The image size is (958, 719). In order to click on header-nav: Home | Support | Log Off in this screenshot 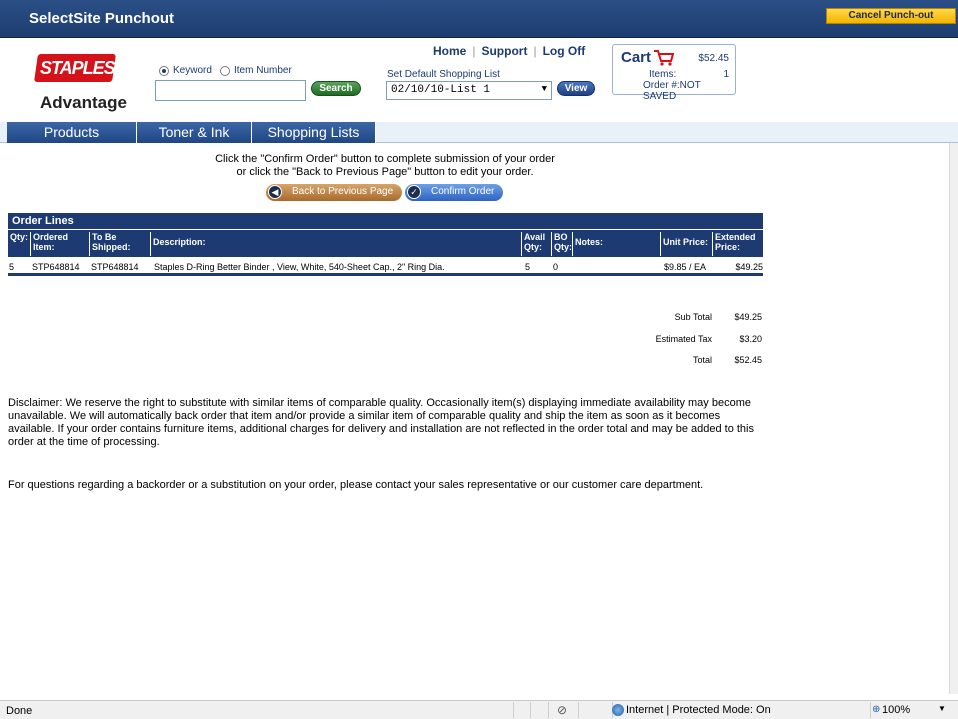, I will do `click(509, 51)`.